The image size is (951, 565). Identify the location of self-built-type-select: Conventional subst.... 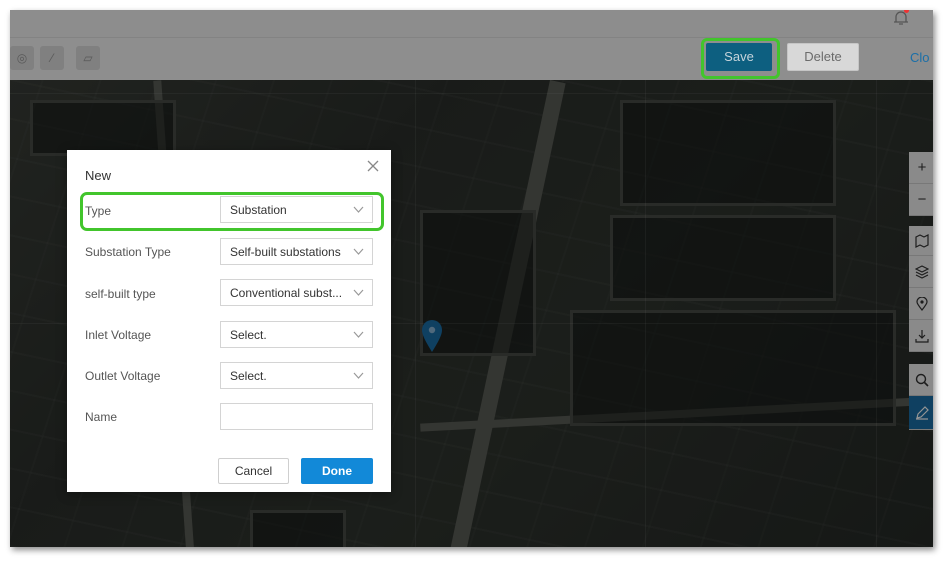
(296, 292).